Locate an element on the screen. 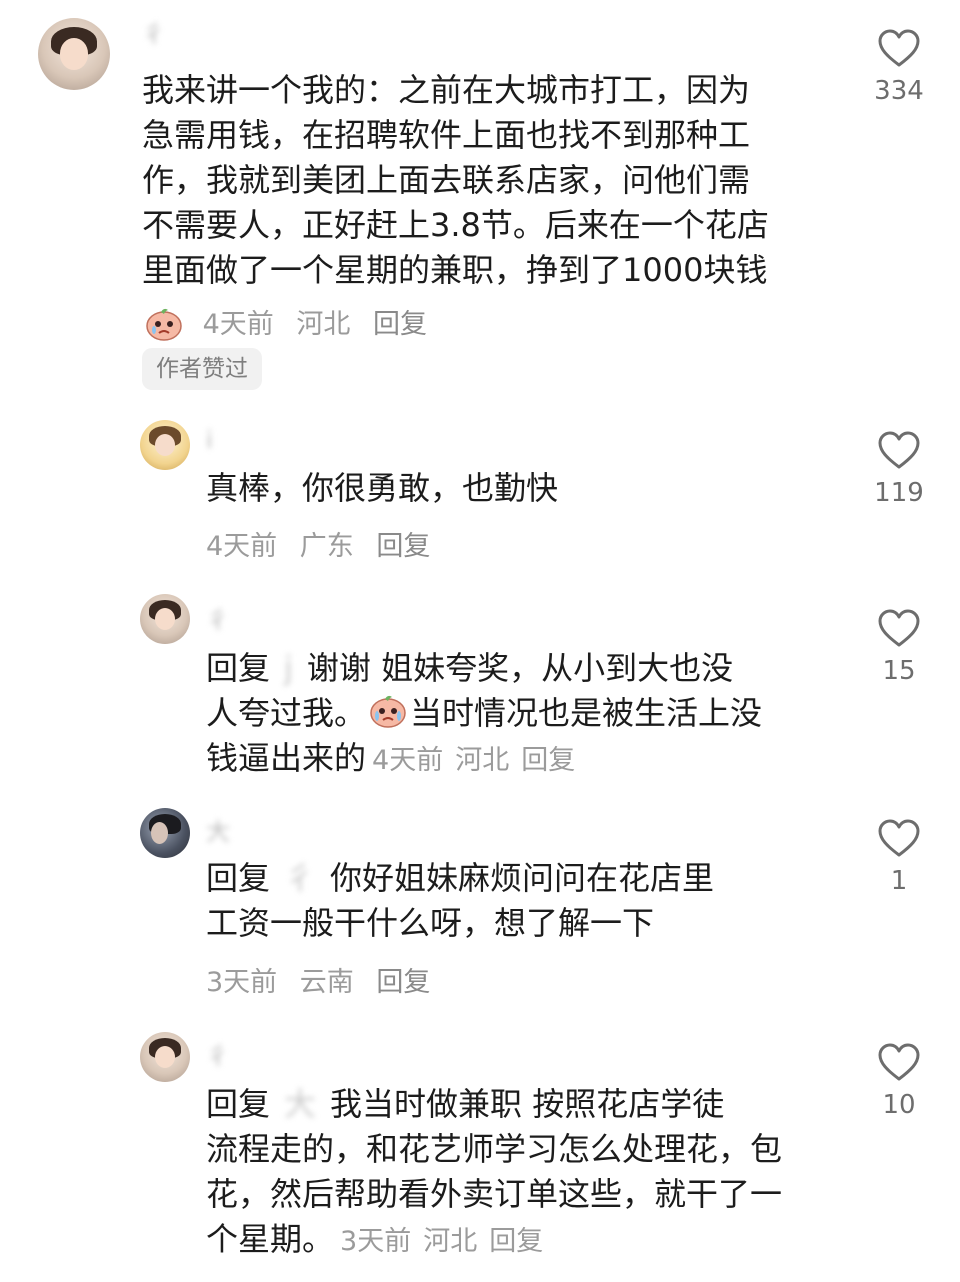 Image resolution: width=960 pixels, height=1282 pixels. mention: 彳 is located at coordinates (300, 878).